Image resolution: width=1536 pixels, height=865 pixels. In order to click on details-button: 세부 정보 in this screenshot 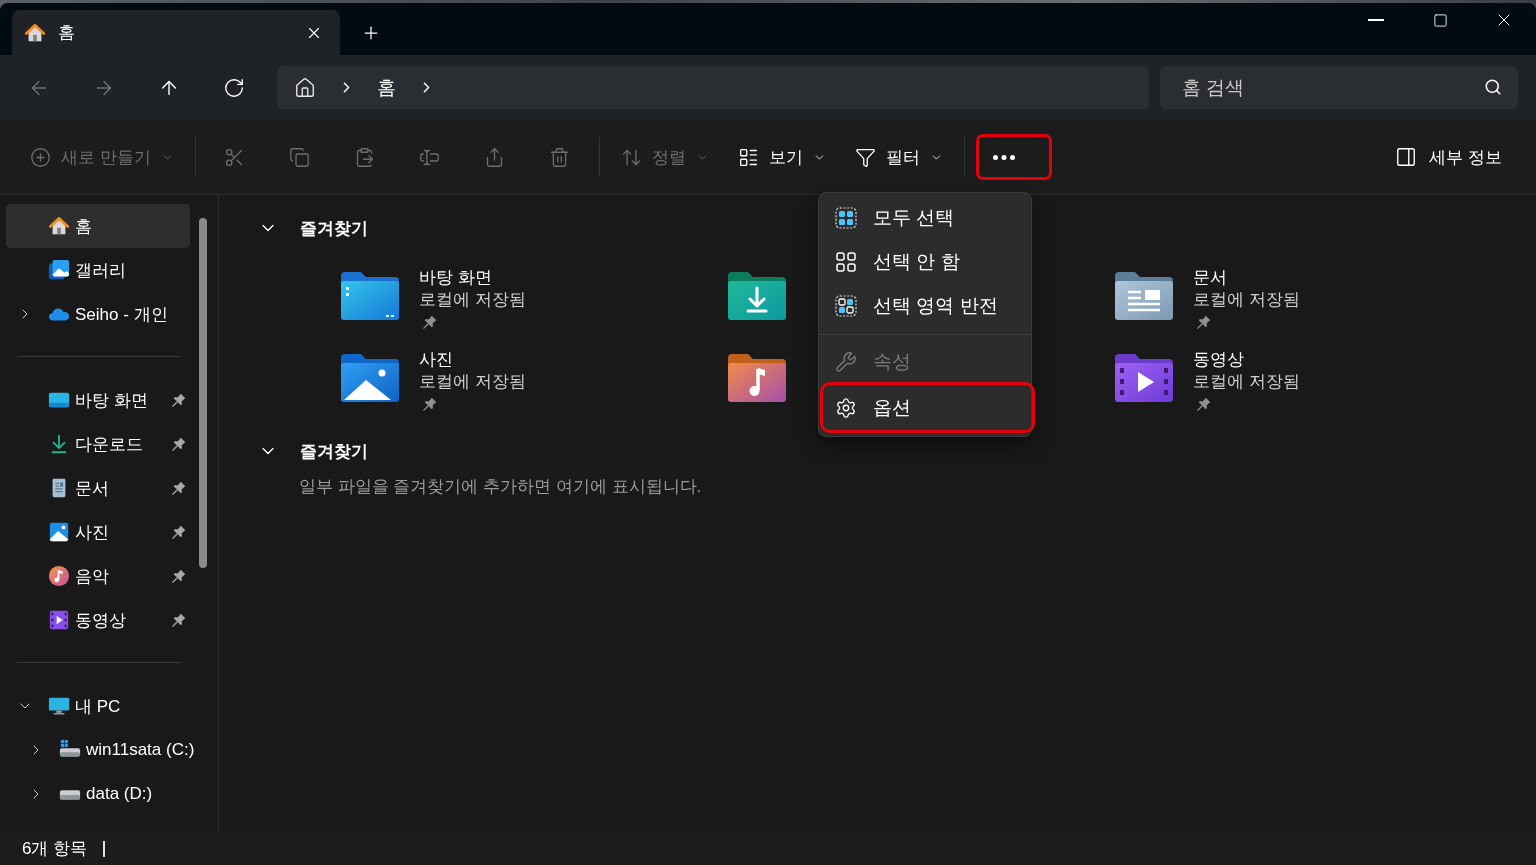, I will do `click(1448, 157)`.